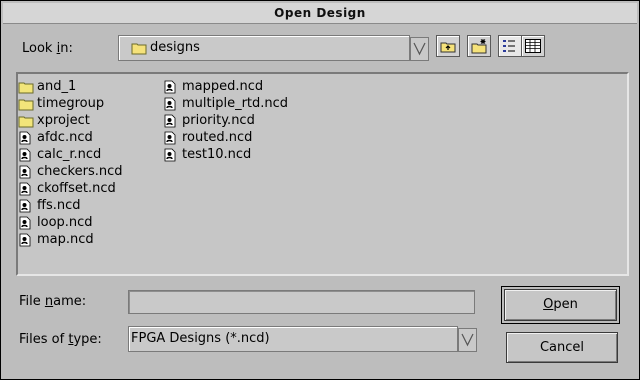 This screenshot has height=380, width=640. What do you see at coordinates (65, 137) in the screenshot?
I see `file-item-label: afdc.ncd` at bounding box center [65, 137].